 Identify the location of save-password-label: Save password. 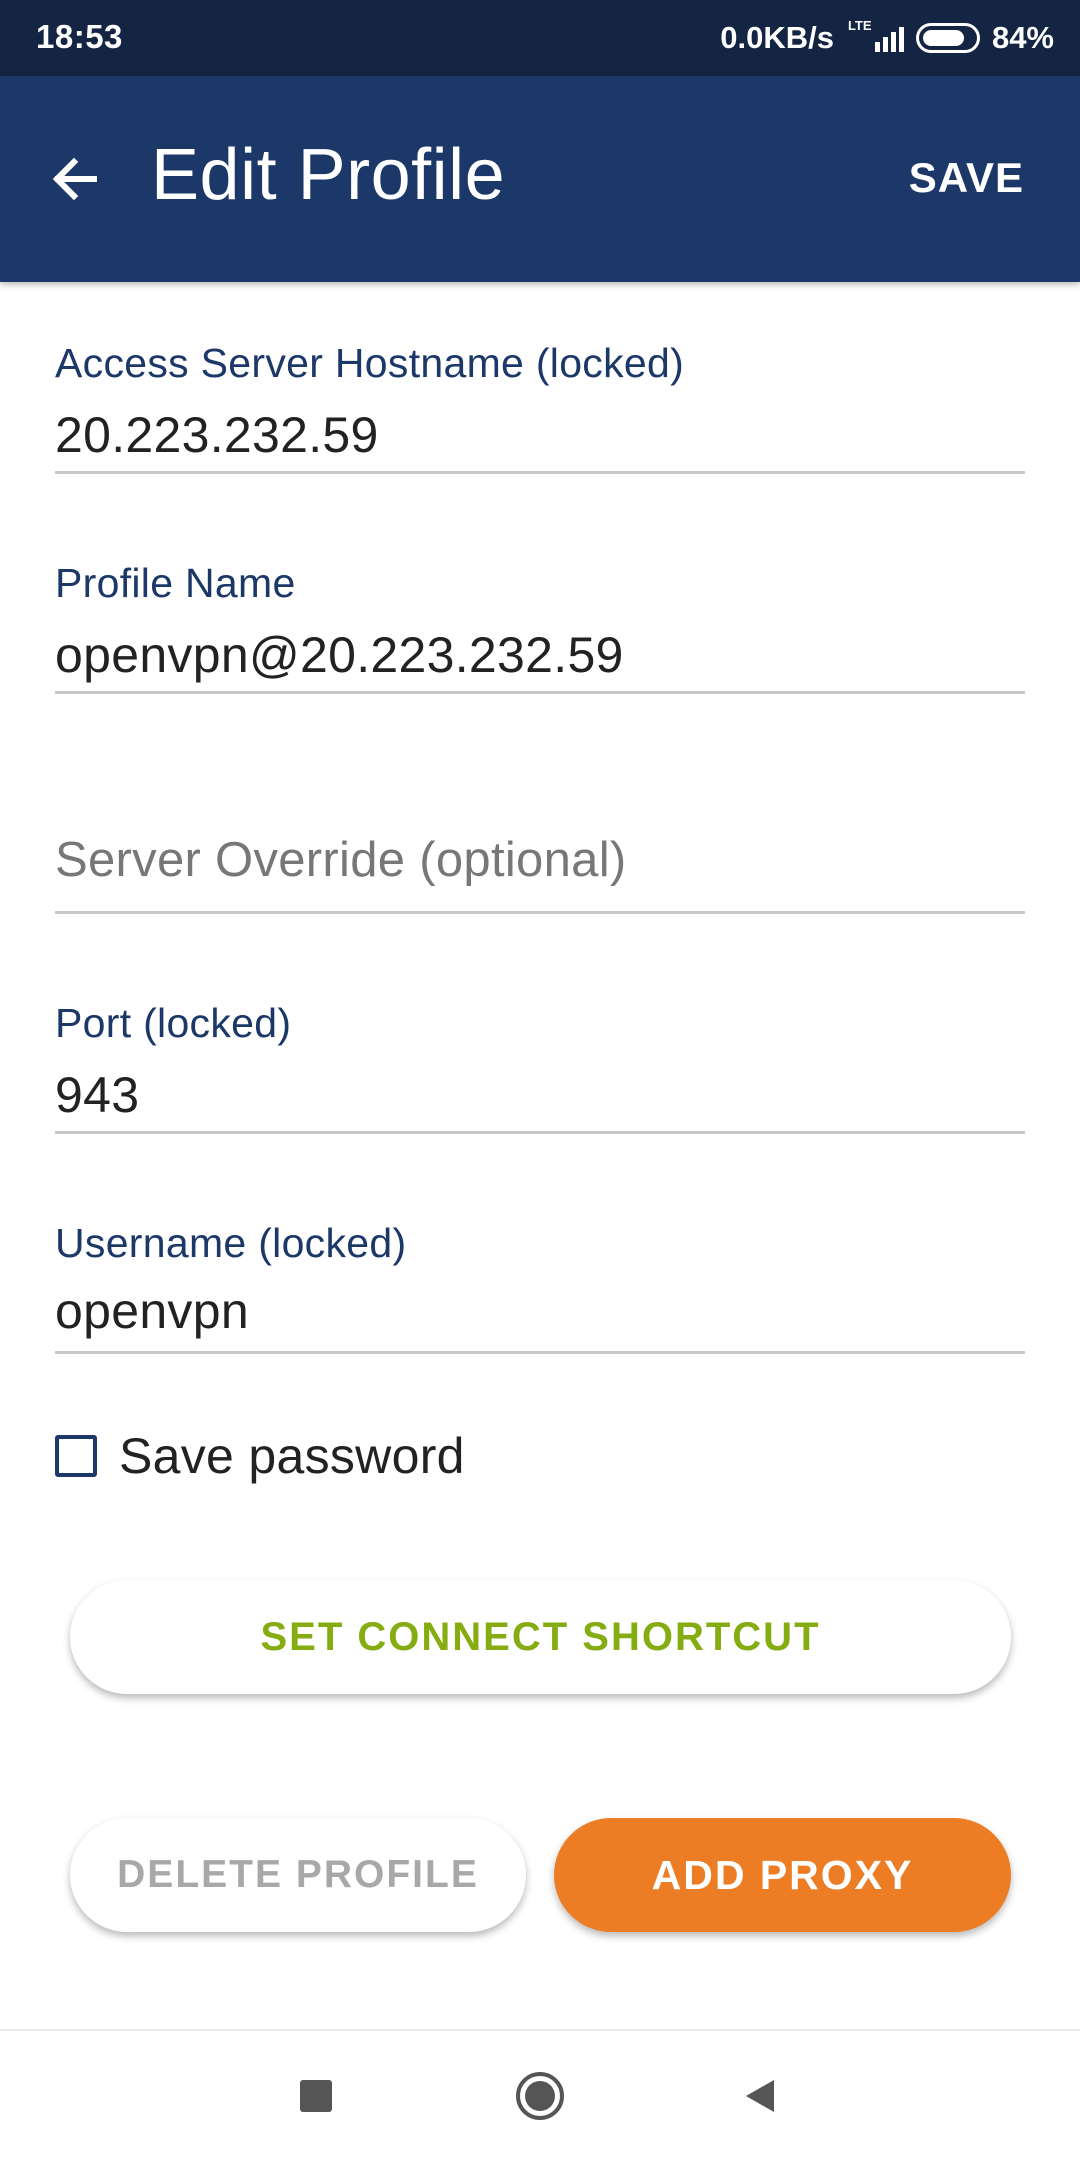
(292, 1456).